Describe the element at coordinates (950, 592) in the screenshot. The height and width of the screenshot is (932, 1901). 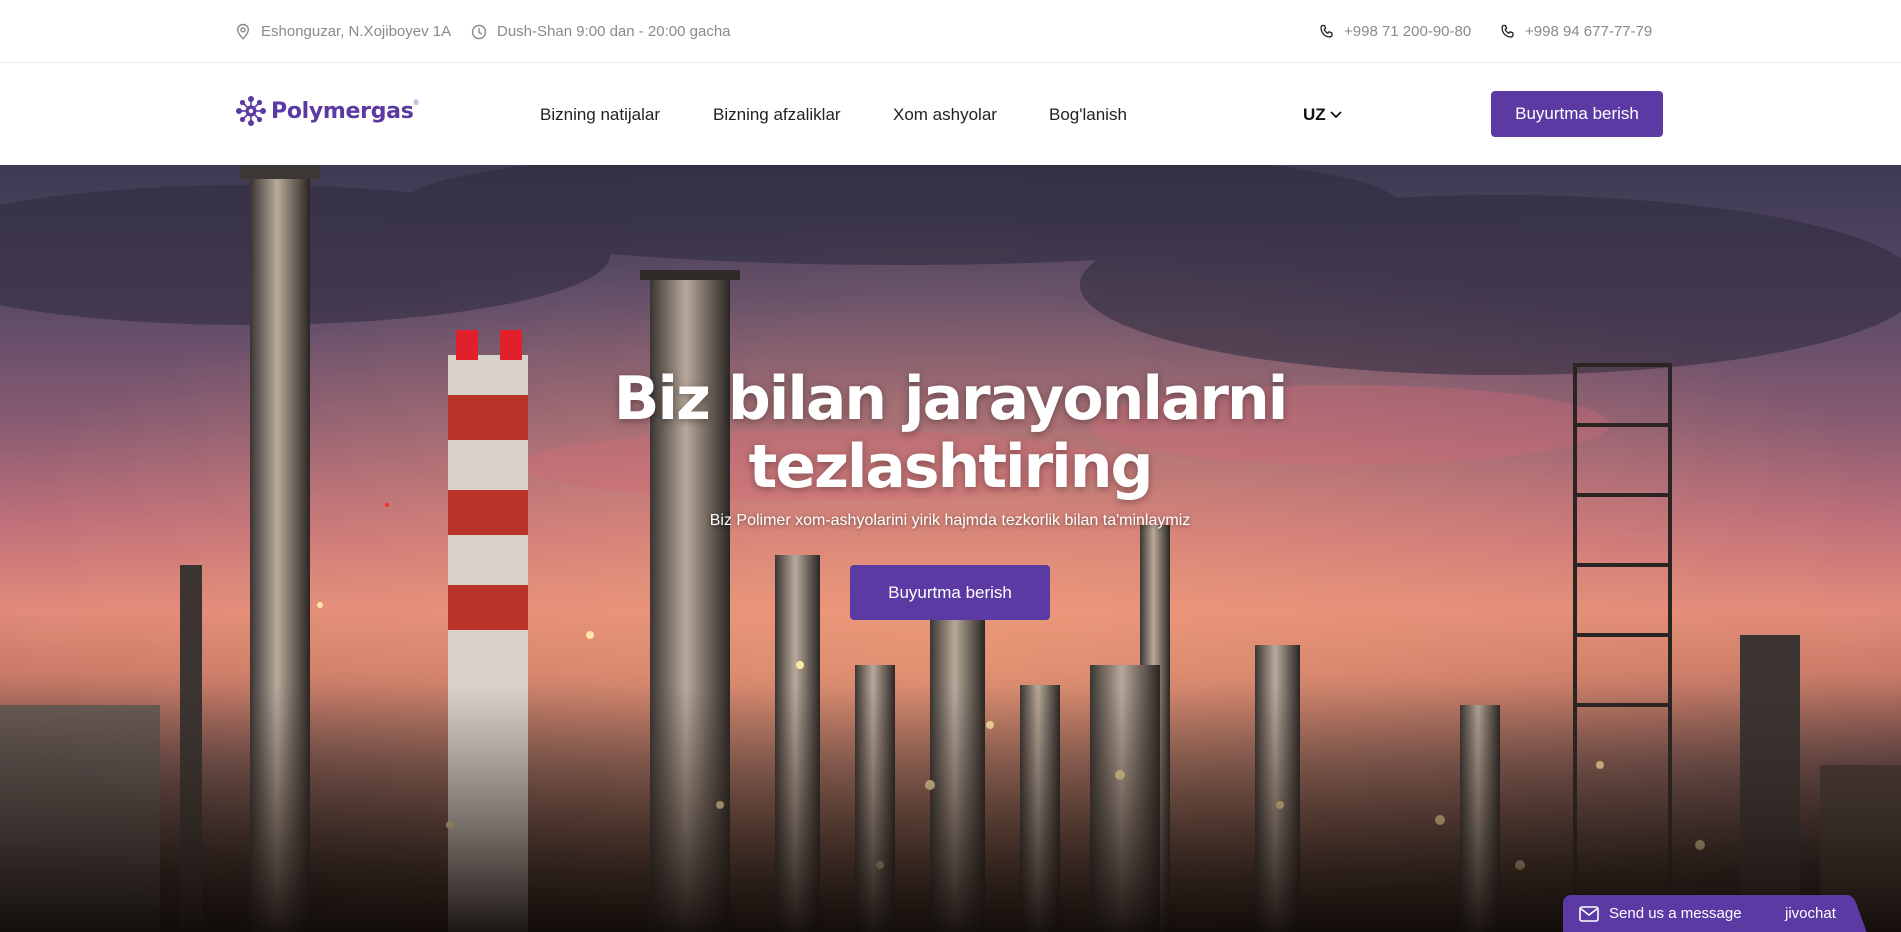
I see `hero-order-button: Buyurtma berish` at that location.